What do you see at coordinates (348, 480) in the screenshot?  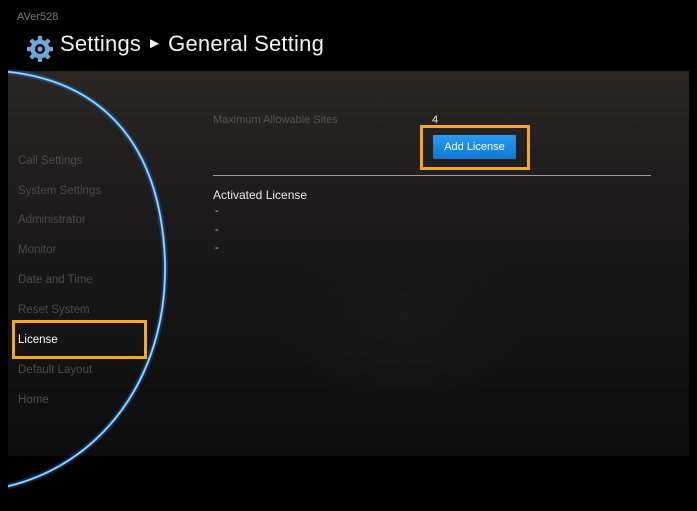 I see `footer-bar` at bounding box center [348, 480].